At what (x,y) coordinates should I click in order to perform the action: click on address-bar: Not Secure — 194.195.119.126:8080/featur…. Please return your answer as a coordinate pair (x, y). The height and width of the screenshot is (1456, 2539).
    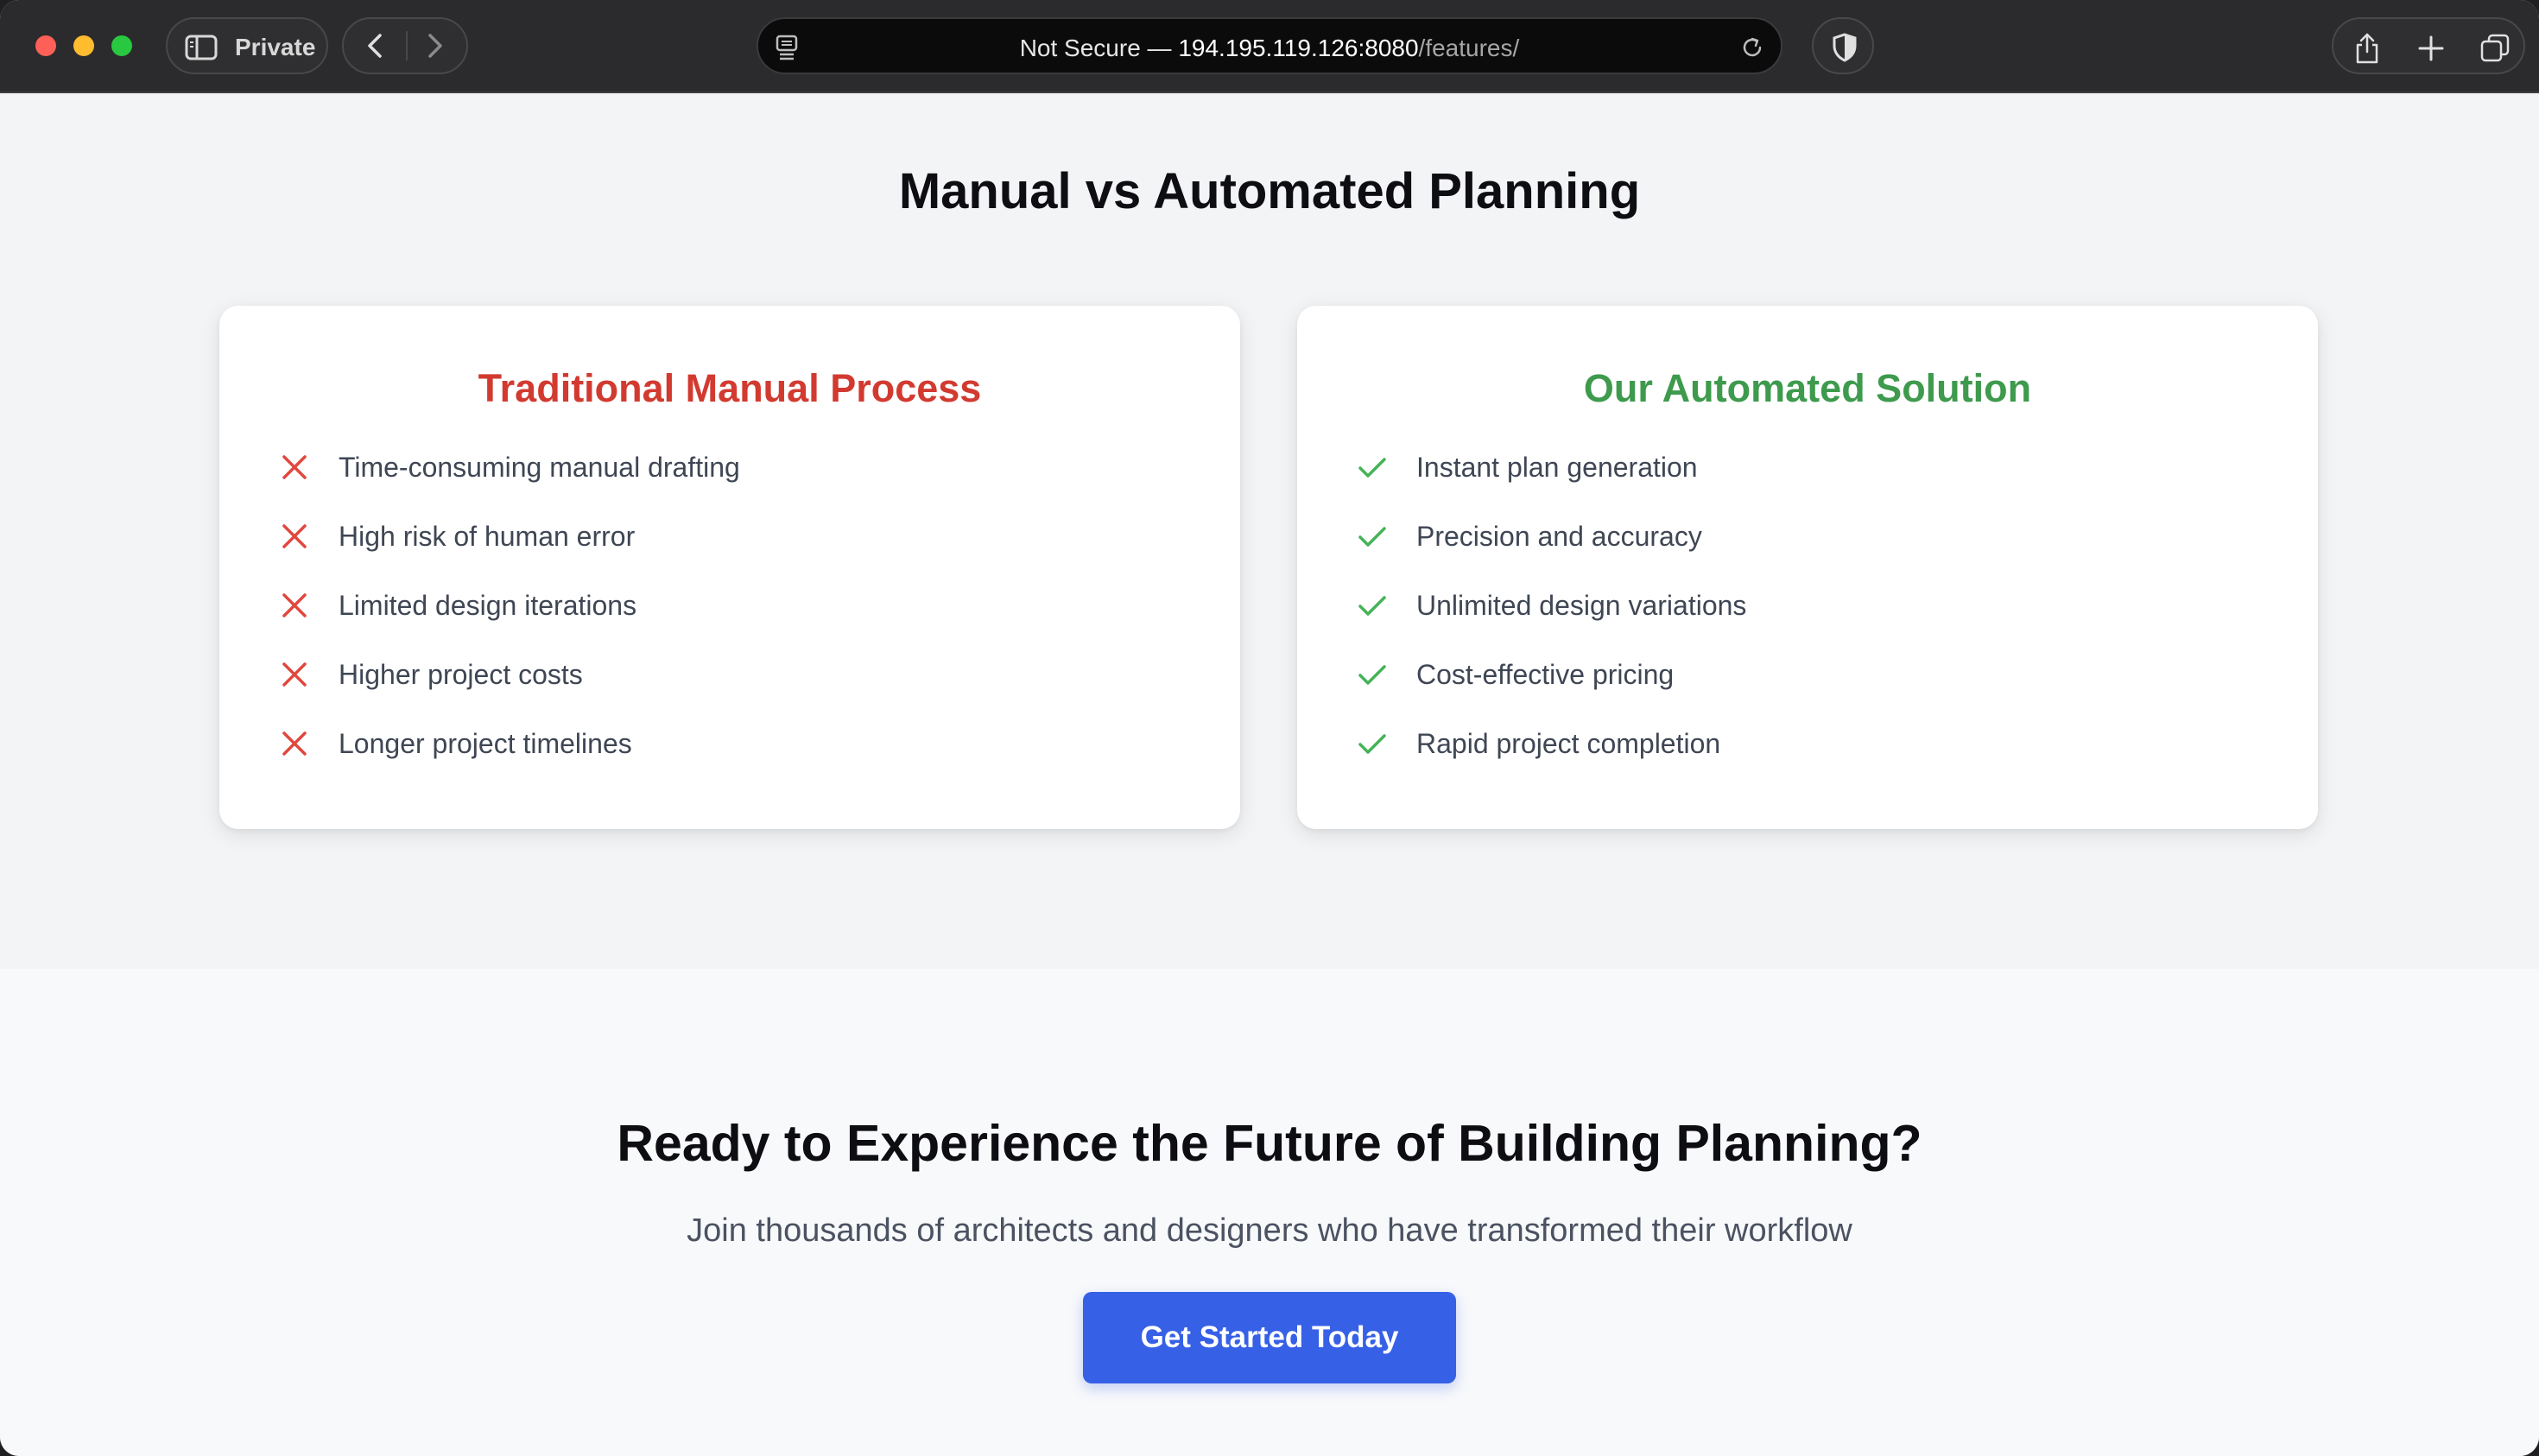
    Looking at the image, I should click on (1269, 46).